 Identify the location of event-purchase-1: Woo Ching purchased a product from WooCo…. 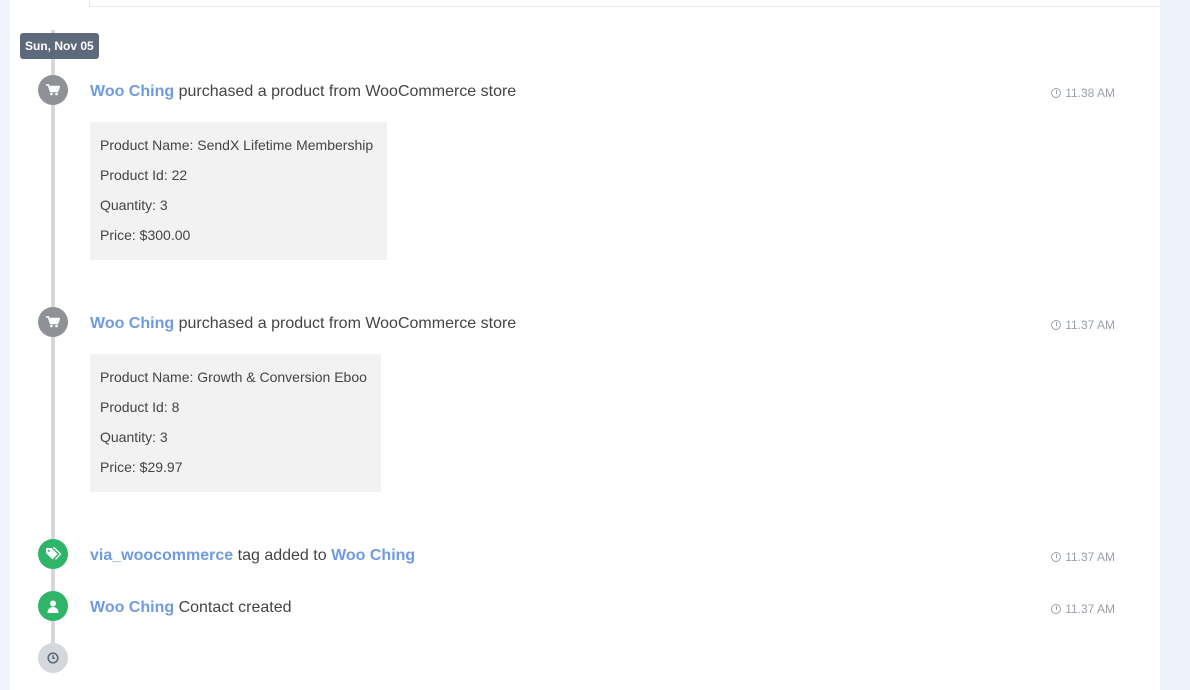
(303, 92).